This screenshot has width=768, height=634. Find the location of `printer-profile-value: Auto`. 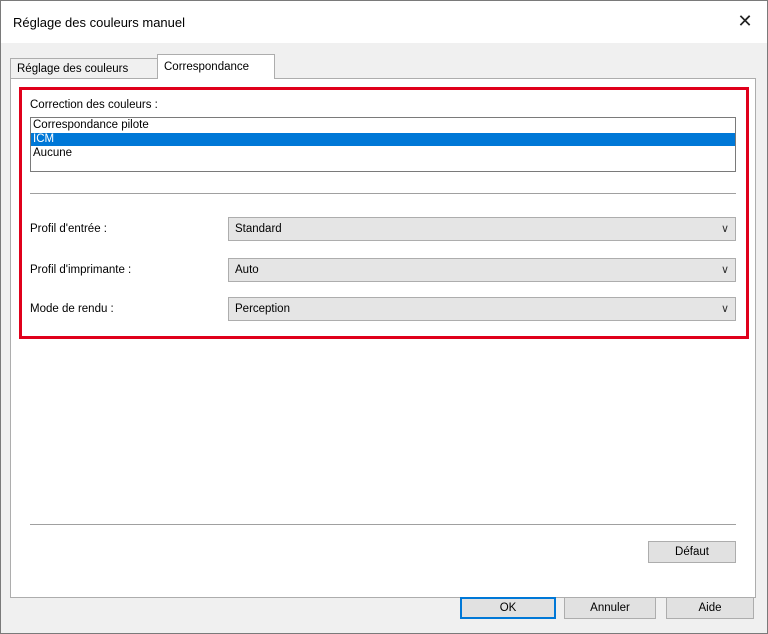

printer-profile-value: Auto is located at coordinates (247, 270).